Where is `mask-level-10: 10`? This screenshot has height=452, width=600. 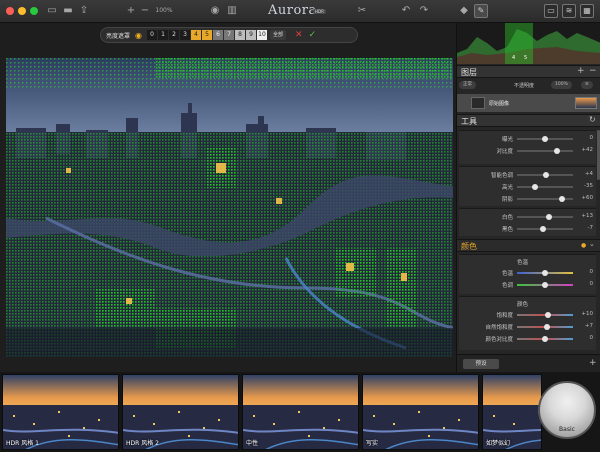 mask-level-10: 10 is located at coordinates (262, 35).